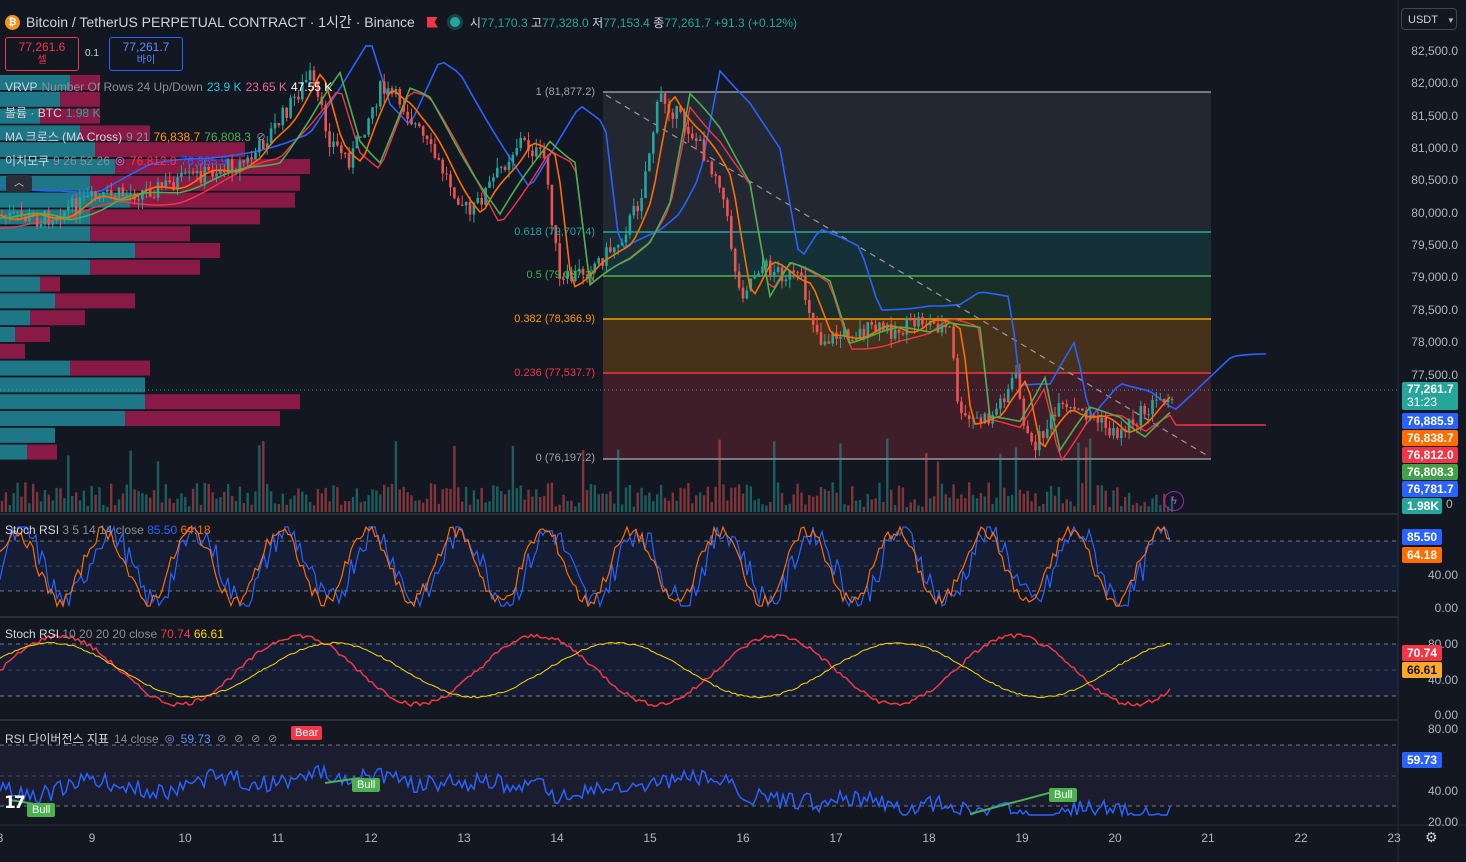  Describe the element at coordinates (146, 47) in the screenshot. I see `buy-price: 77,261.7` at that location.